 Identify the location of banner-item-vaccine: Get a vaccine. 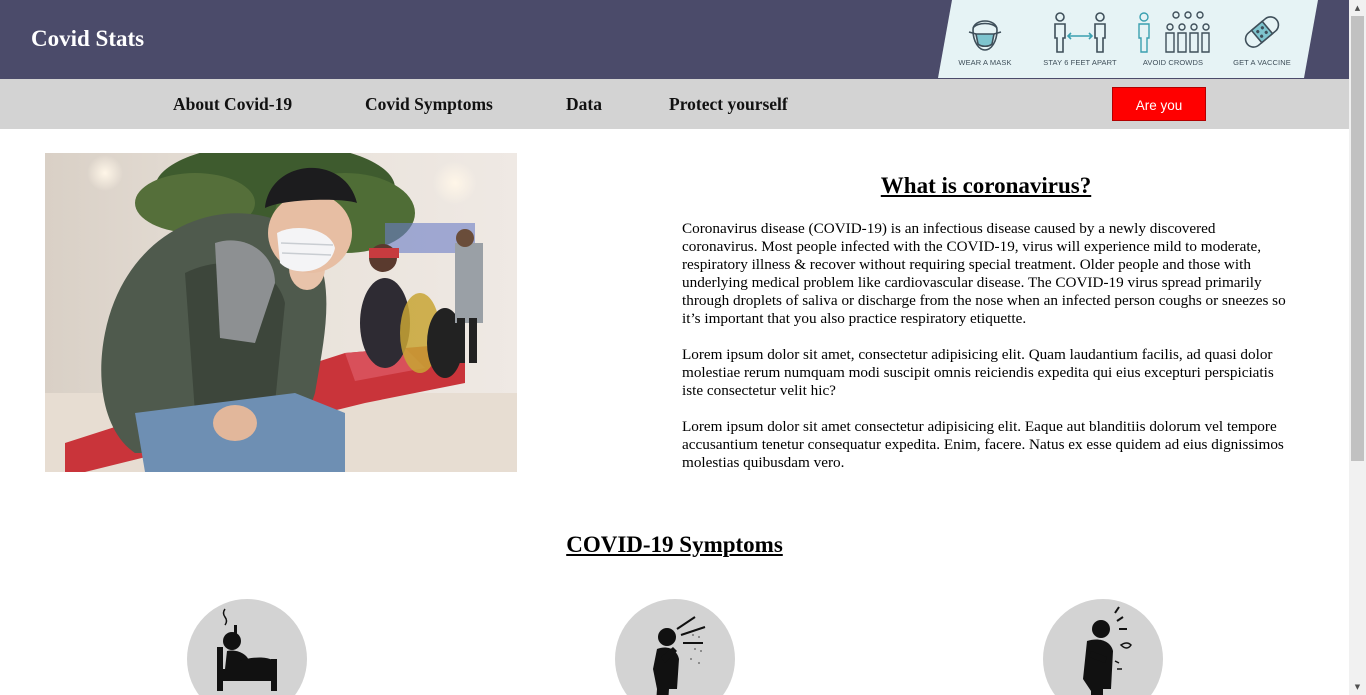
(1262, 39).